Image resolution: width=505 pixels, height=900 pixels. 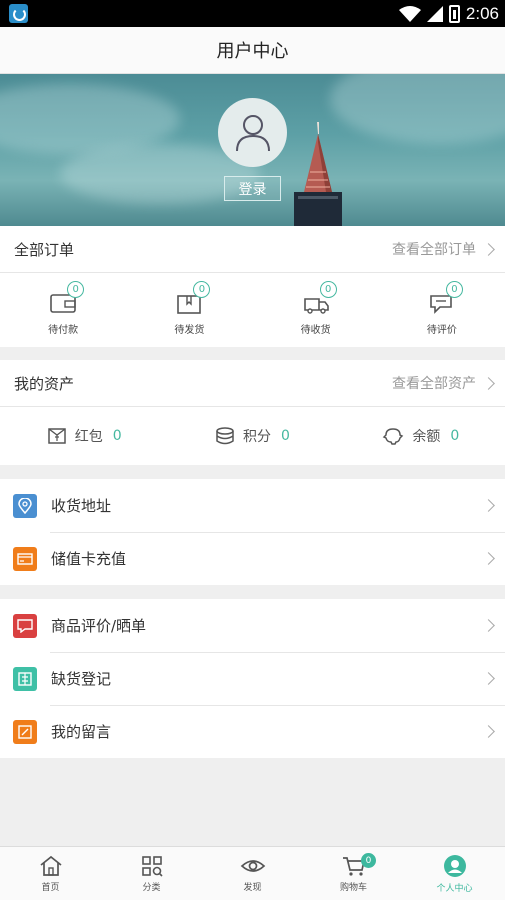 What do you see at coordinates (252, 731) in the screenshot?
I see `menu-item-messages: 我的留言` at bounding box center [252, 731].